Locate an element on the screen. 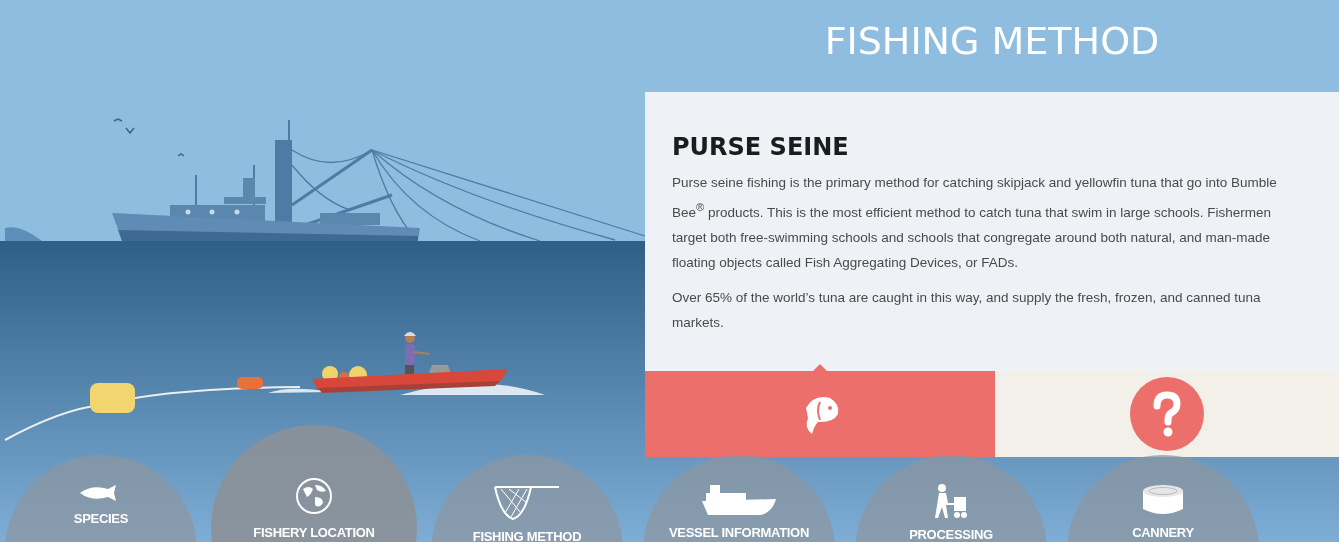 Image resolution: width=1339 pixels, height=542 pixels. can-icon is located at coordinates (1163, 500).